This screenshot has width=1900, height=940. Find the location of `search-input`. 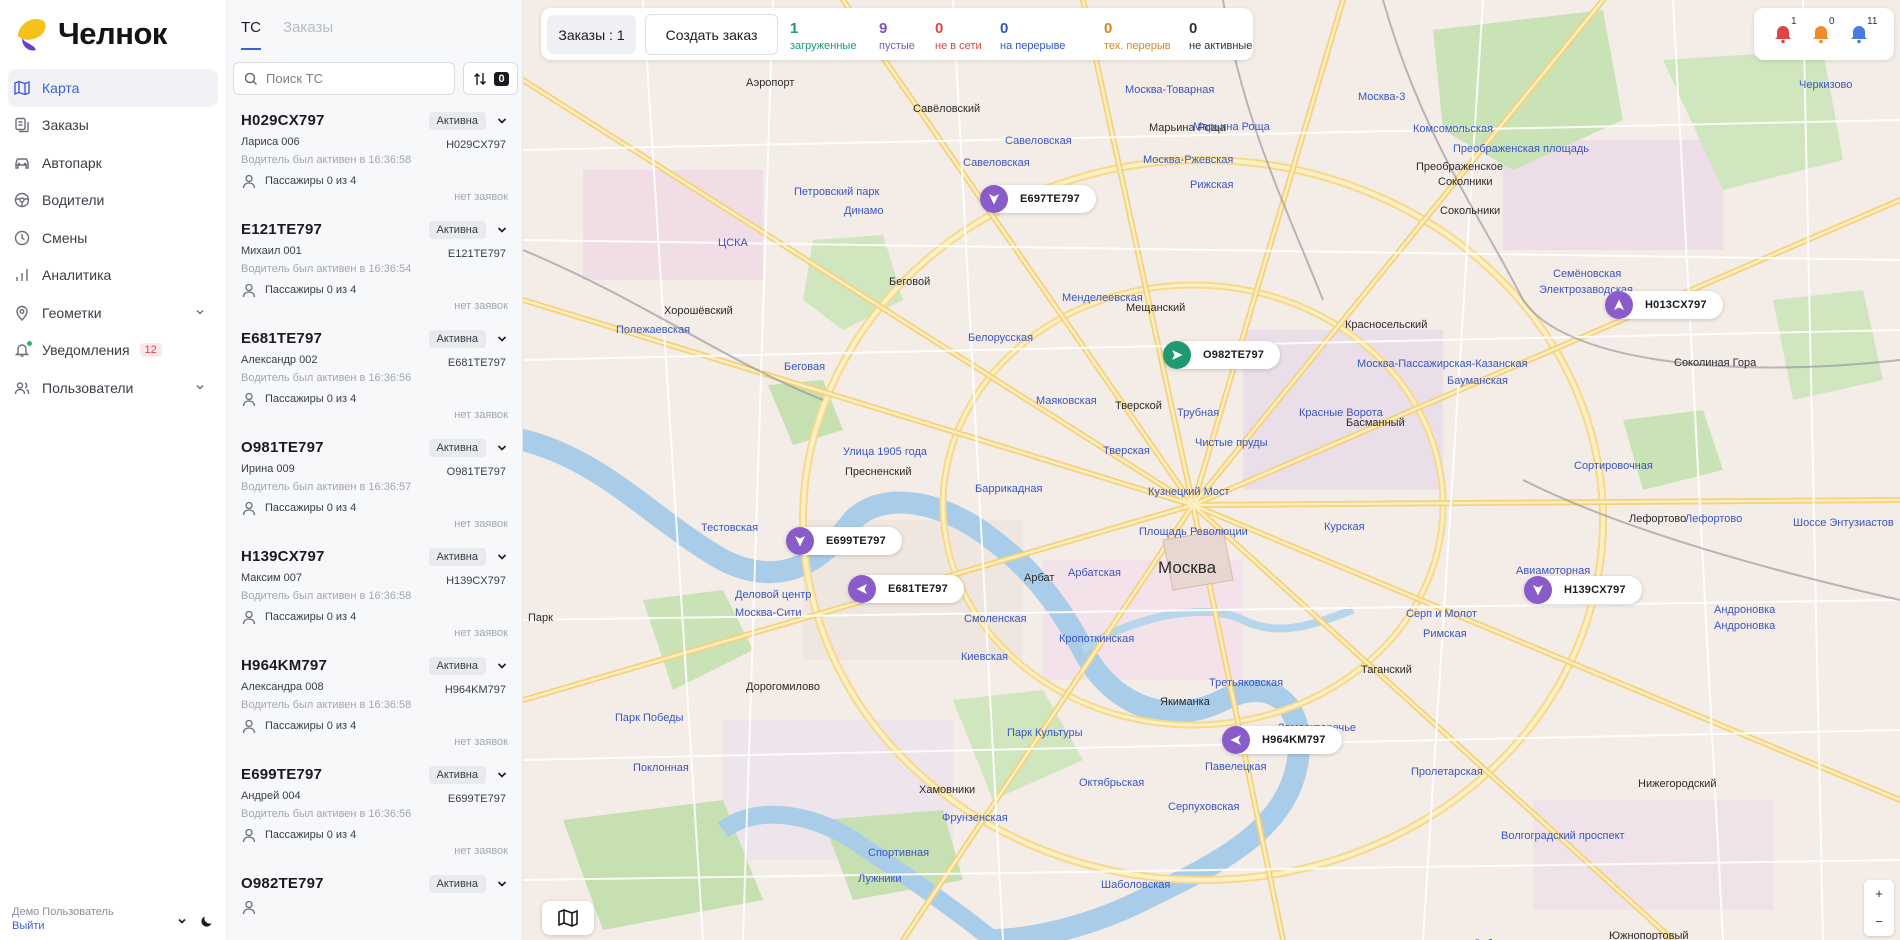

search-input is located at coordinates (351, 78).